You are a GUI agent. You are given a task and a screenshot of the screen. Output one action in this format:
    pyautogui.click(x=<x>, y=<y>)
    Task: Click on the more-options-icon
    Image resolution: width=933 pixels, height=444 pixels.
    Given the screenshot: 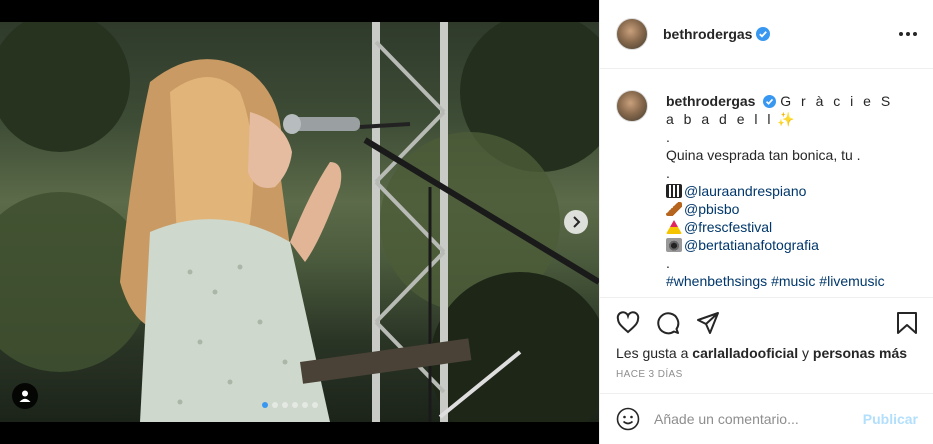 What is the action you would take?
    pyautogui.click(x=908, y=34)
    